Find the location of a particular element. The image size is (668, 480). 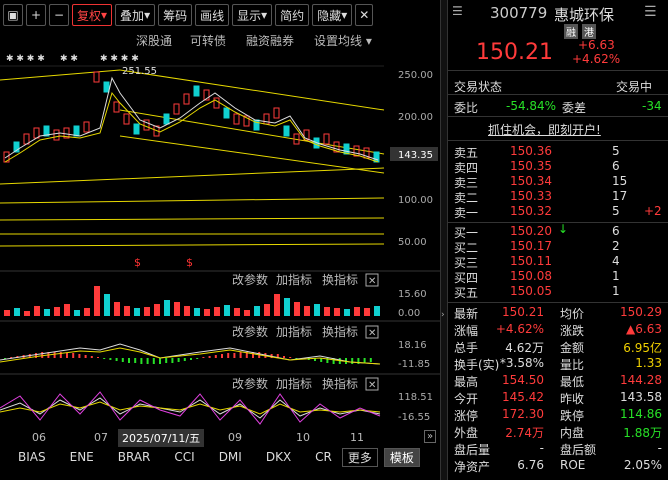

tab-bias: BIAS is located at coordinates (32, 457).